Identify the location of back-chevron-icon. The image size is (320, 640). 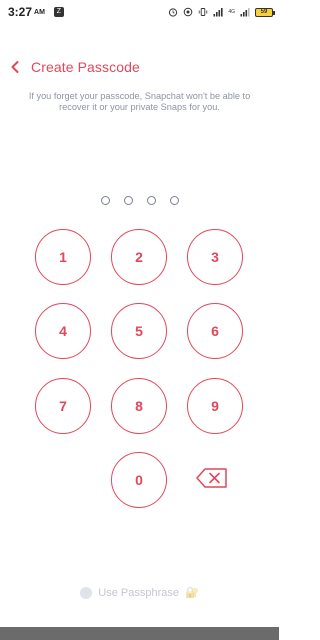
(17, 67).